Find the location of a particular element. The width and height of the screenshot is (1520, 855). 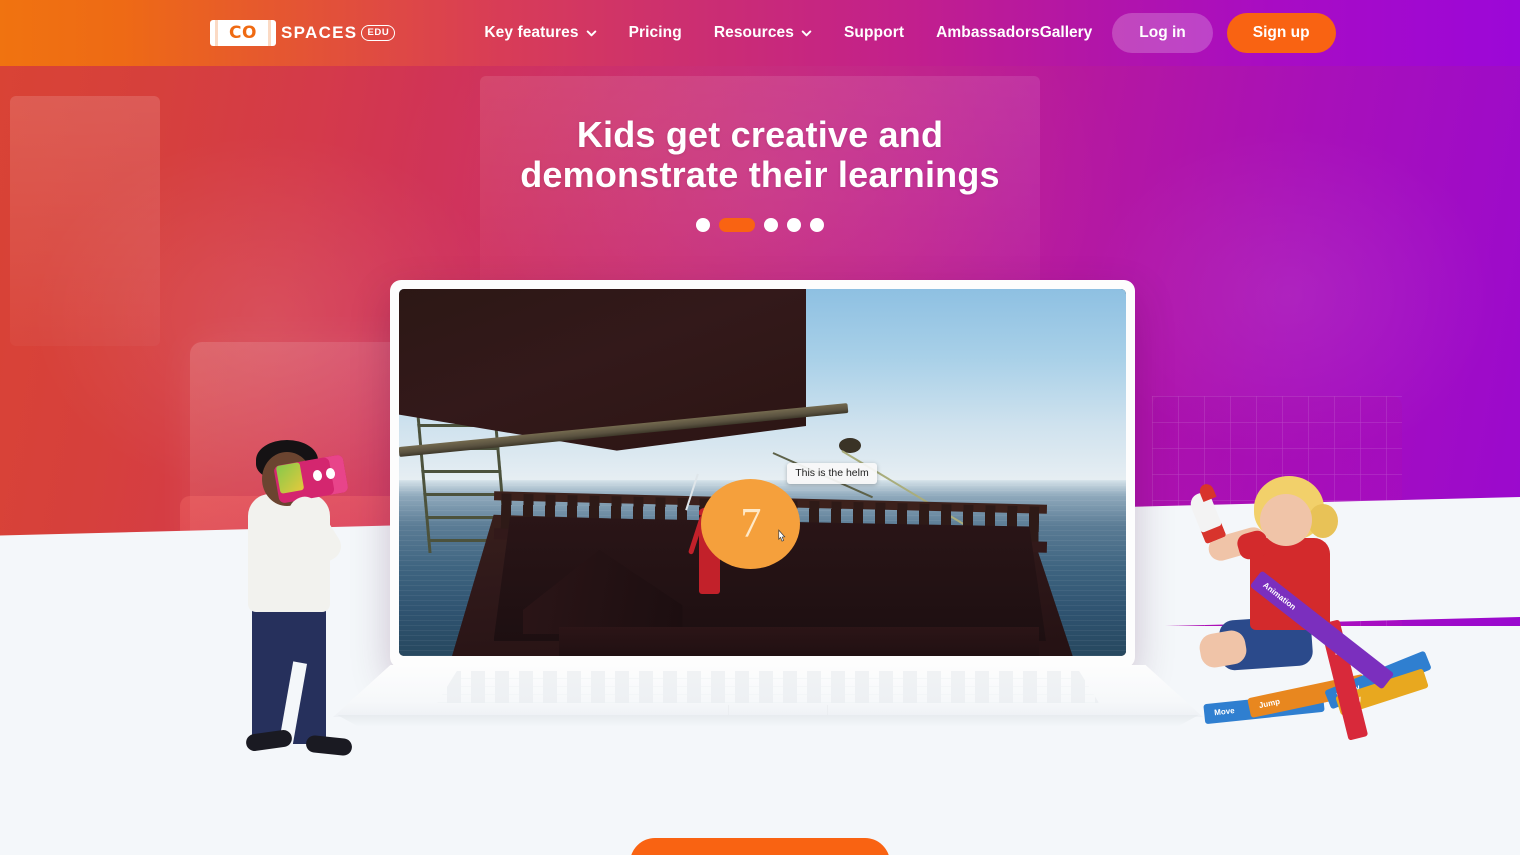

scene-ship-hull is located at coordinates (798, 641).